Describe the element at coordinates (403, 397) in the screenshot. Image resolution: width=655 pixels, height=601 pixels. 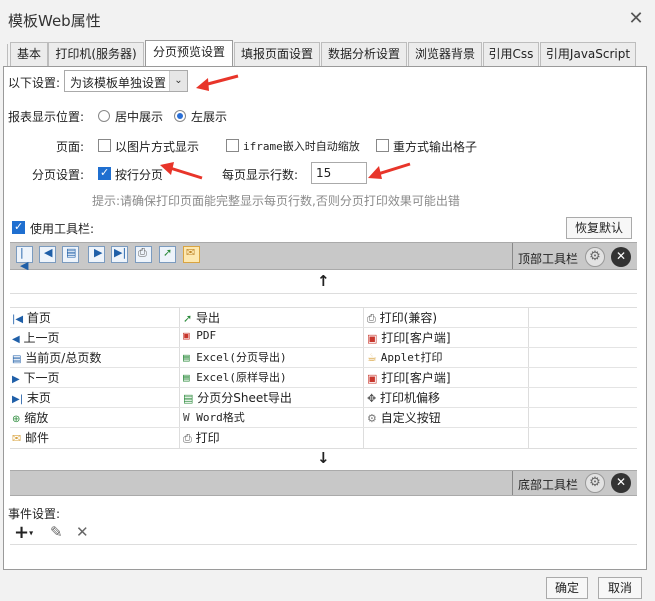
I see `grid-item-printer-offset: ✥ 打印机偏移` at that location.